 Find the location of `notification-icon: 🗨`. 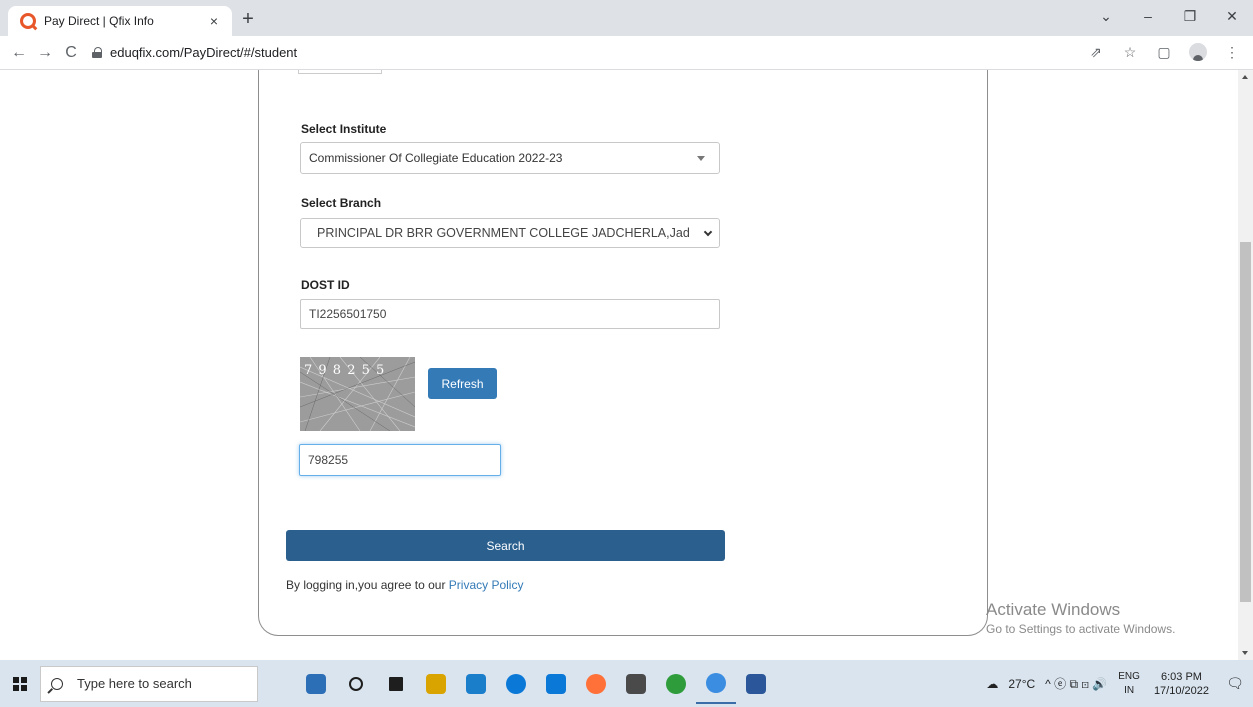

notification-icon: 🗨 is located at coordinates (1235, 683).